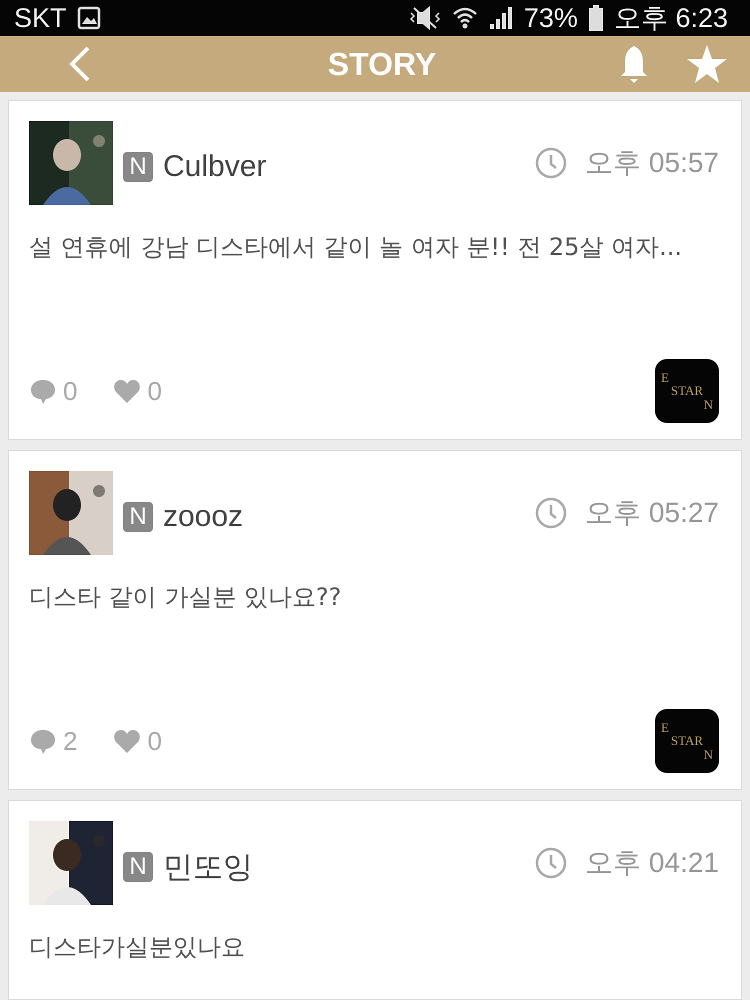  What do you see at coordinates (465, 18) in the screenshot?
I see `wifi-icon` at bounding box center [465, 18].